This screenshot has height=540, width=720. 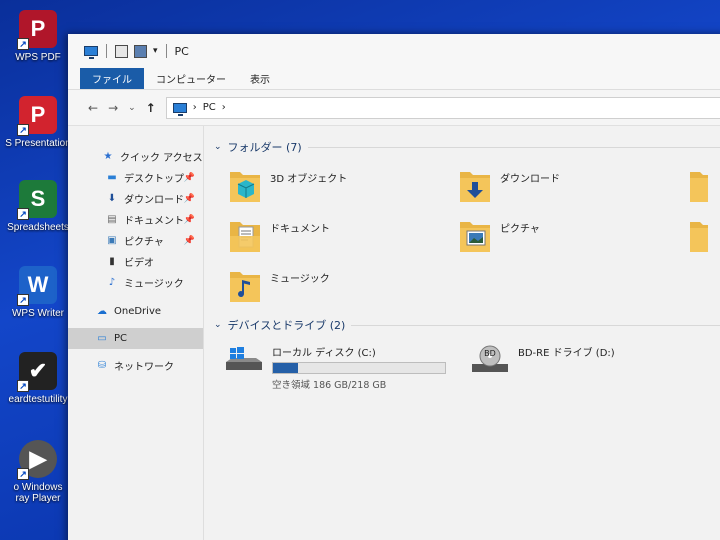 I want to click on nav-item-pictures: ▣ ピクチャ 📌, so click(x=135, y=240).